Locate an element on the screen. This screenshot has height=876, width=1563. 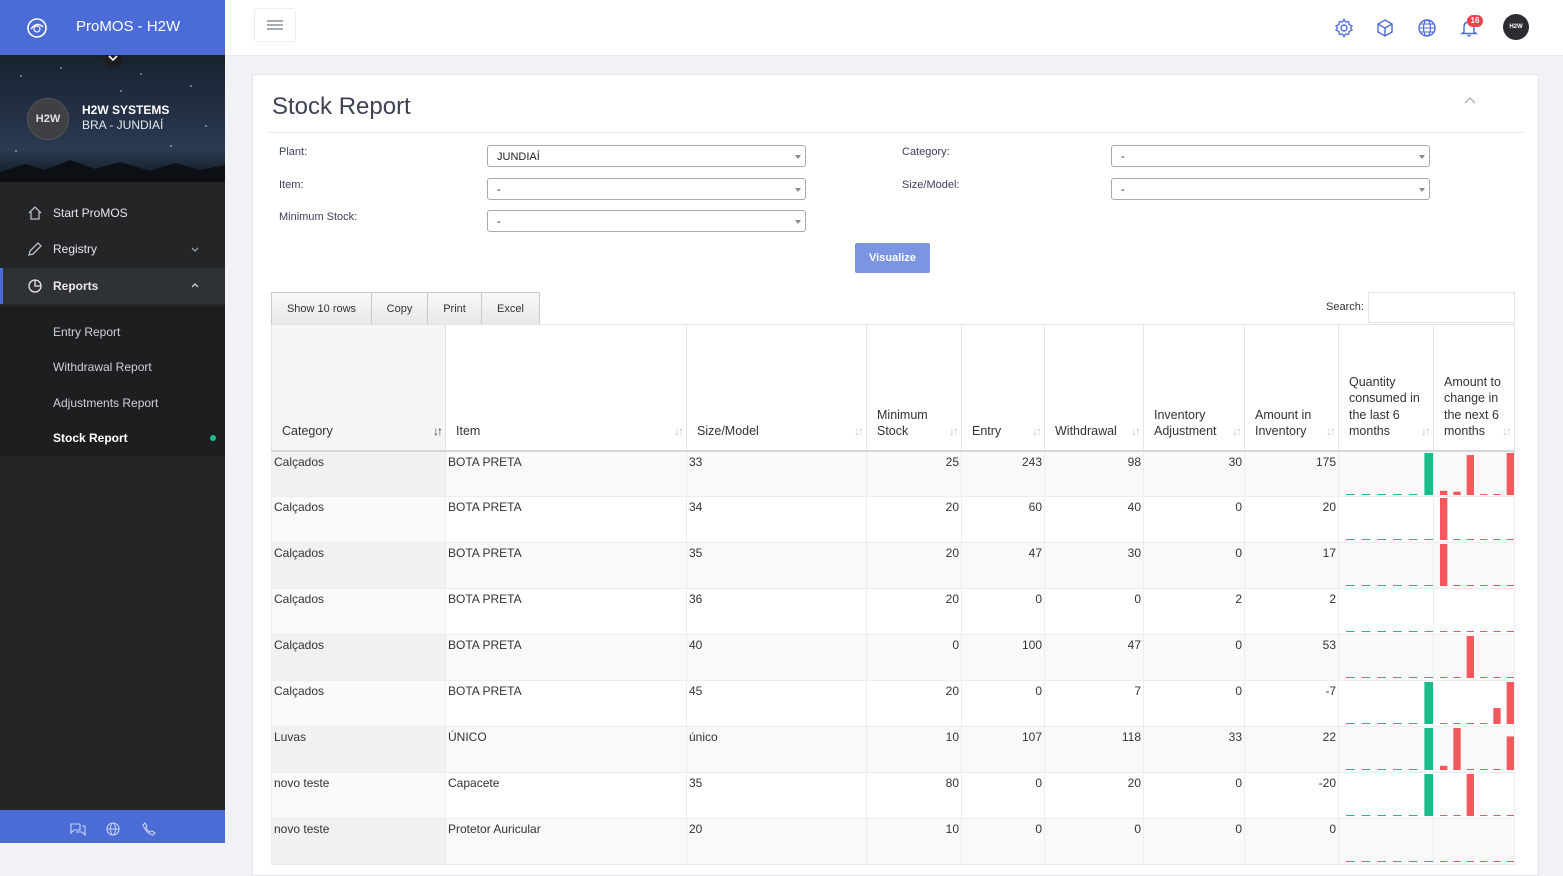
profile-avatar: H2W is located at coordinates (48, 119).